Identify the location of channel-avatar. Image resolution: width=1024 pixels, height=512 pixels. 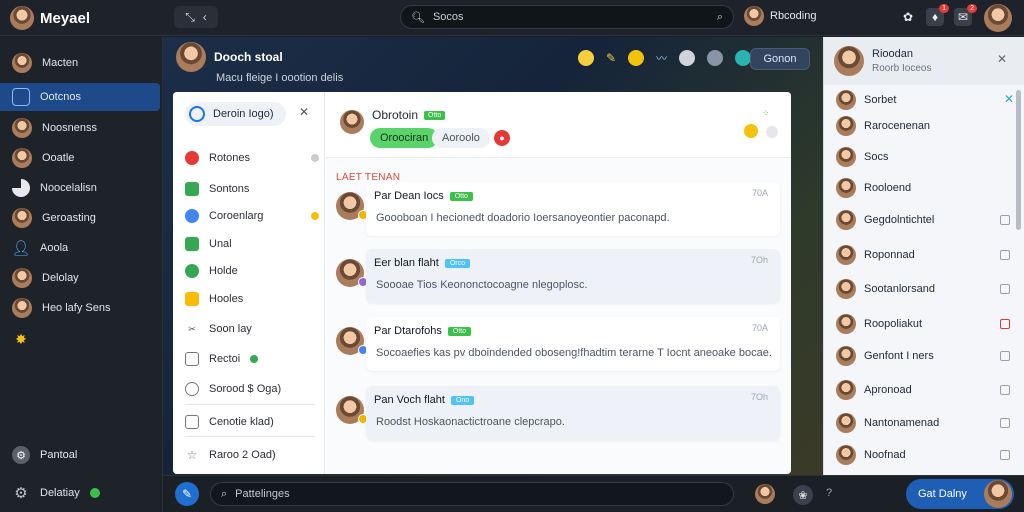
(191, 57).